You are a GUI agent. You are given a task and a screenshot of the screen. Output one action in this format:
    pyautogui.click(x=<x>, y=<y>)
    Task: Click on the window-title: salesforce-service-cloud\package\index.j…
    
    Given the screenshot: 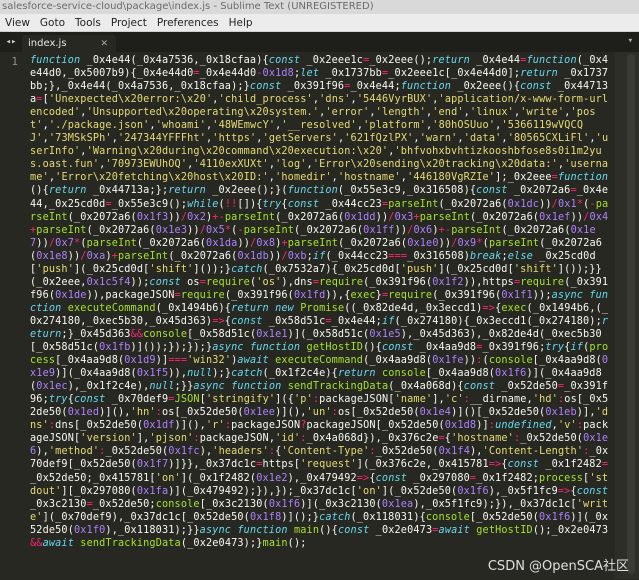 What is the action you would take?
    pyautogui.click(x=188, y=6)
    